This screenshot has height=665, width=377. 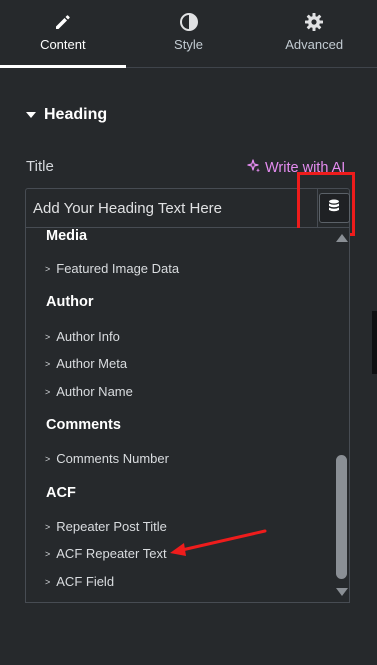 What do you see at coordinates (63, 44) in the screenshot?
I see `tab-content-label: Content` at bounding box center [63, 44].